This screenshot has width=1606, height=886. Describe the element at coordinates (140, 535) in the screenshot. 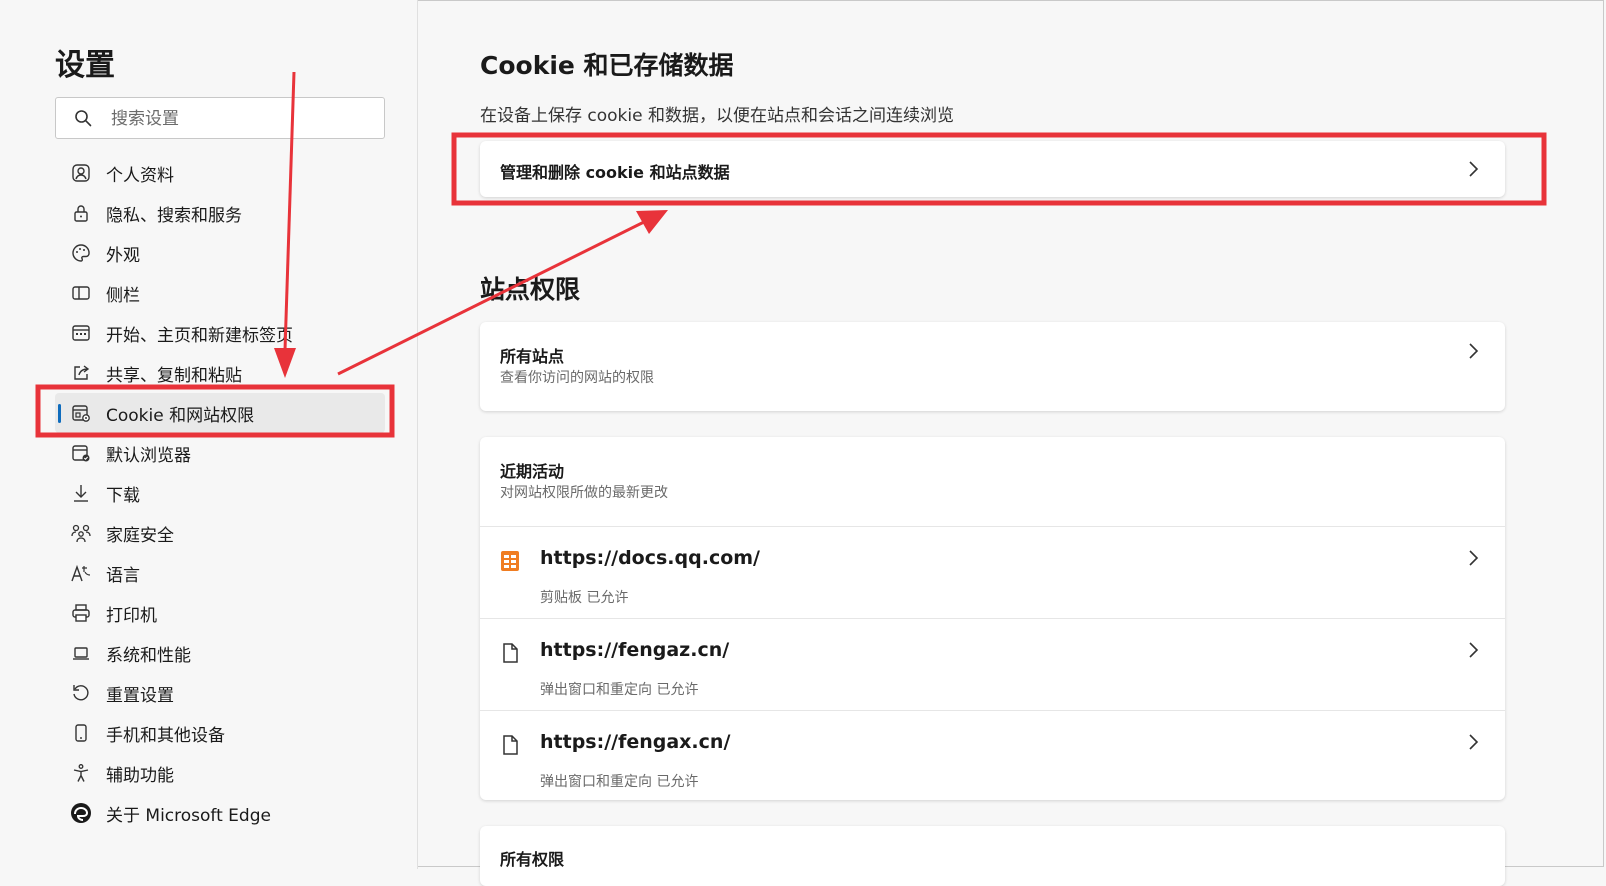

I see `sidebar-item-label: 家庭安全` at that location.